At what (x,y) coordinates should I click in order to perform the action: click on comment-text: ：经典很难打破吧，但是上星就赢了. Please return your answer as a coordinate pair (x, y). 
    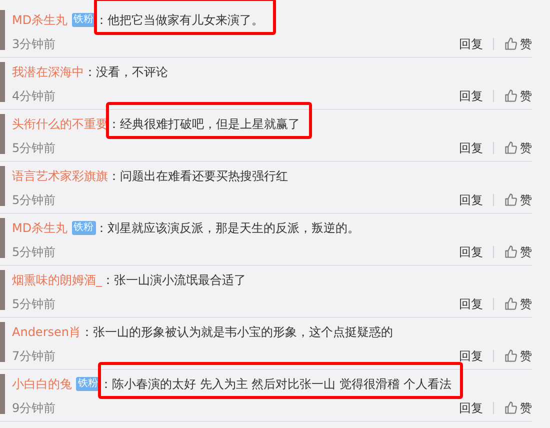
    Looking at the image, I should click on (204, 123).